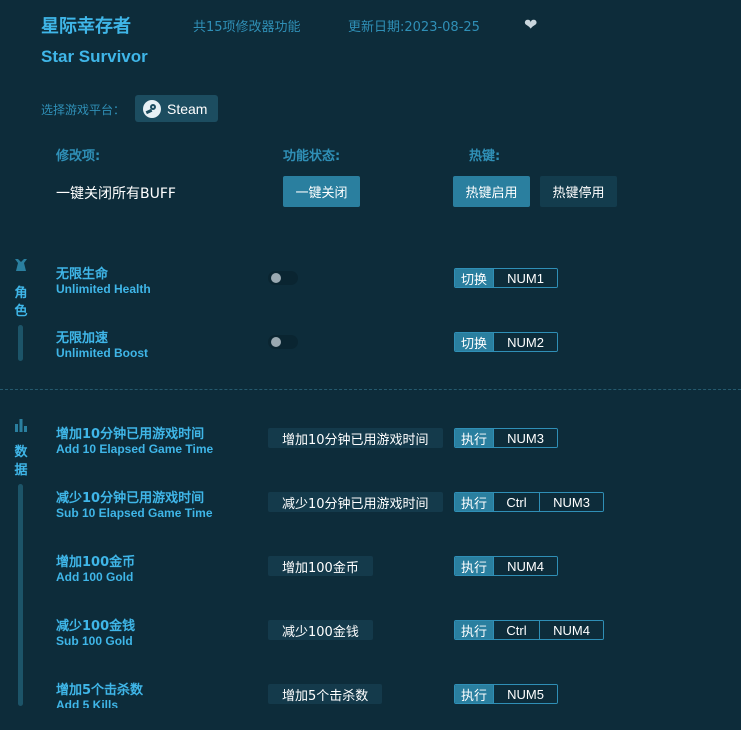 The image size is (741, 730). What do you see at coordinates (312, 156) in the screenshot?
I see `column-header-status: 功能状态:` at bounding box center [312, 156].